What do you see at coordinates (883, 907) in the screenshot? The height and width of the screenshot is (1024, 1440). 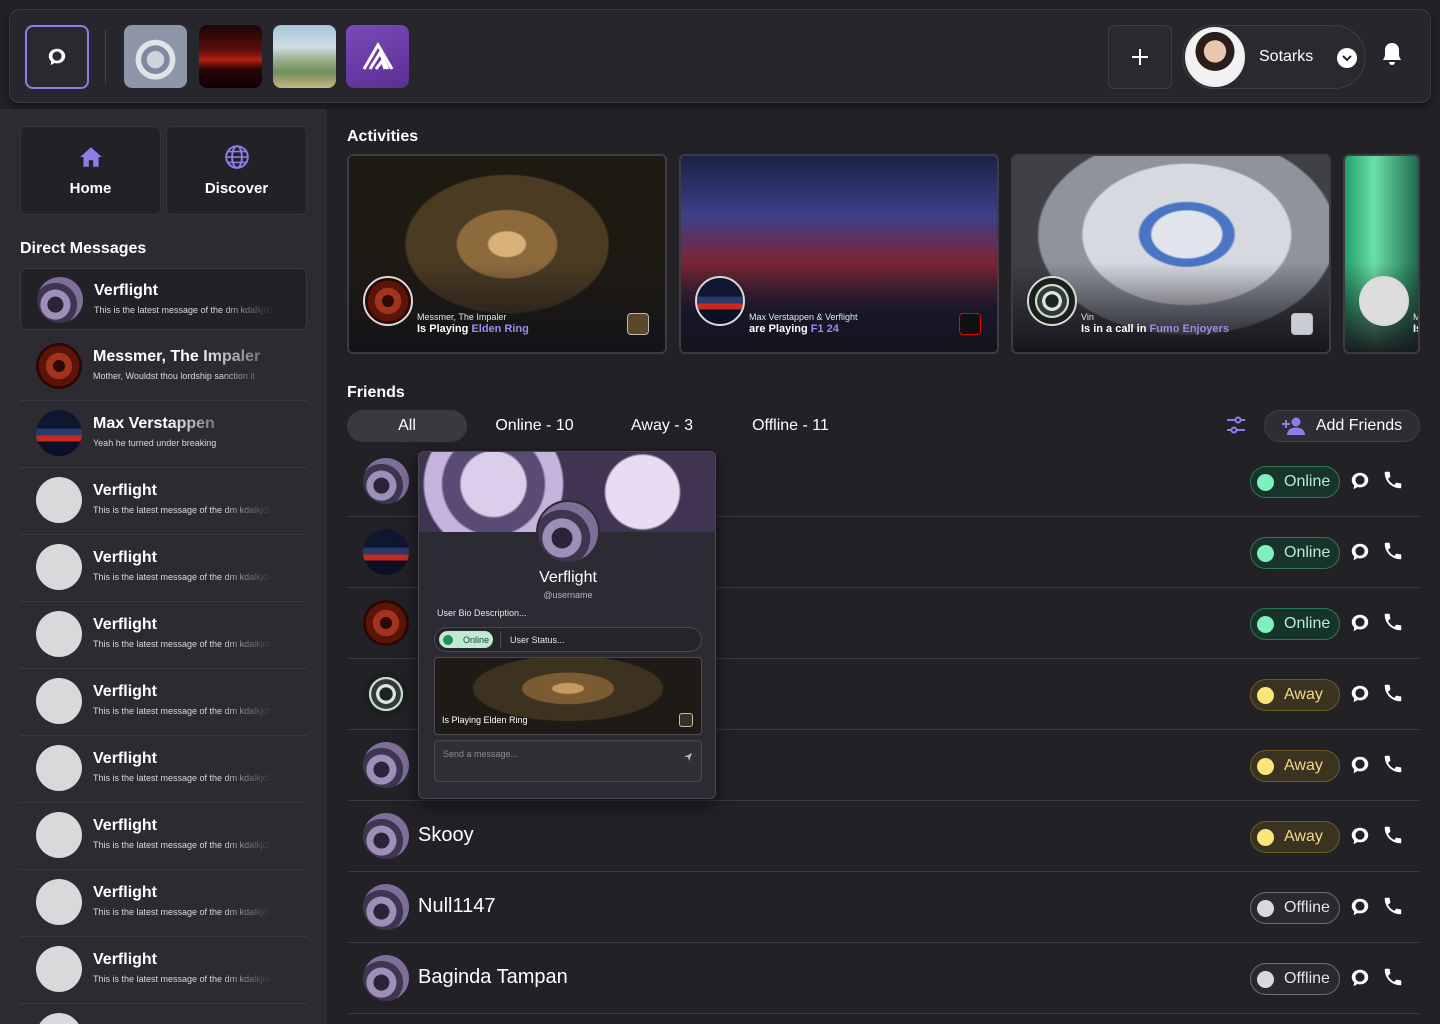 I see `friend-row: Null1147 Offline` at bounding box center [883, 907].